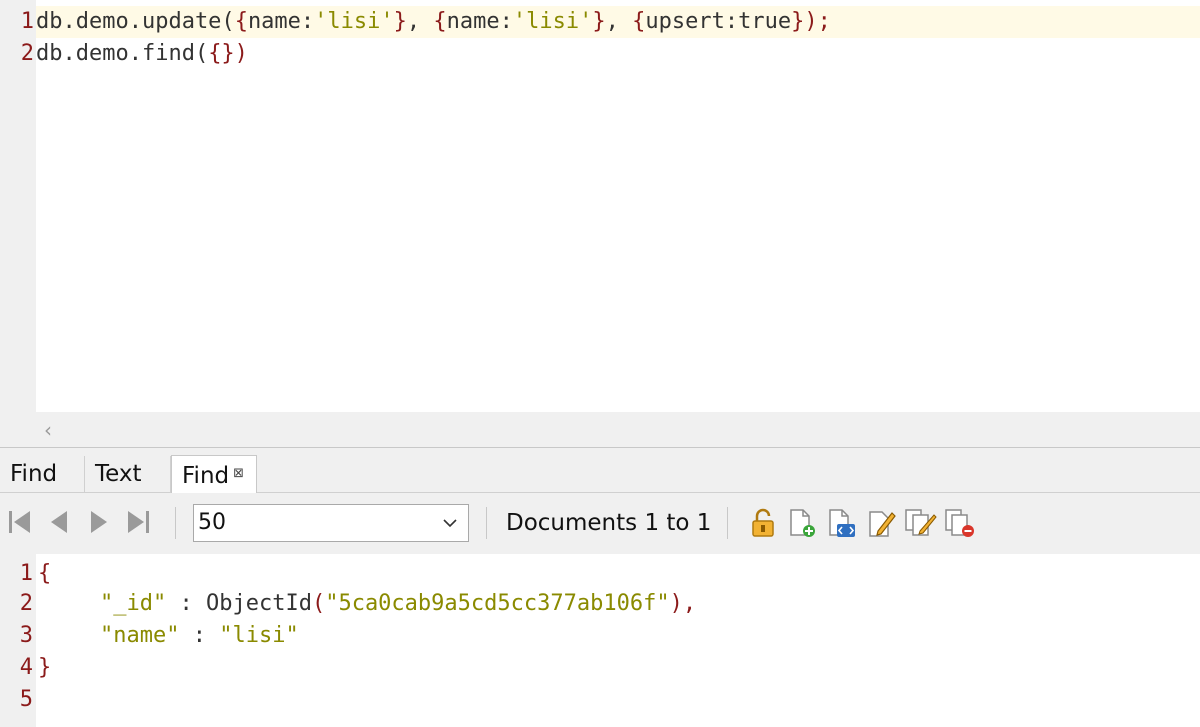  I want to click on close-tab-icon: ⊠, so click(238, 473).